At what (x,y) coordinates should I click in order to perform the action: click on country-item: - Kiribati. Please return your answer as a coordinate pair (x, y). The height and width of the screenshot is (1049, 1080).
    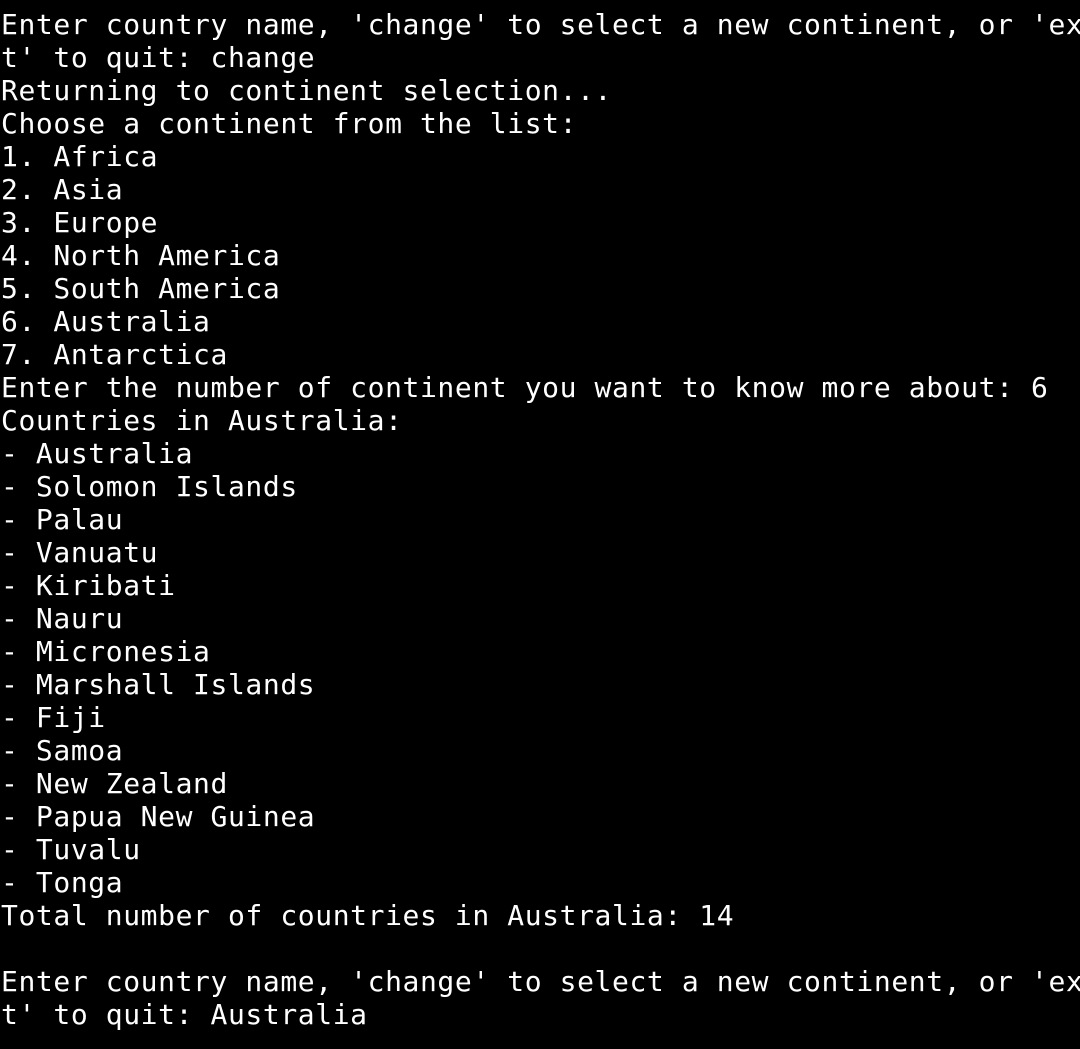
    Looking at the image, I should click on (88, 585).